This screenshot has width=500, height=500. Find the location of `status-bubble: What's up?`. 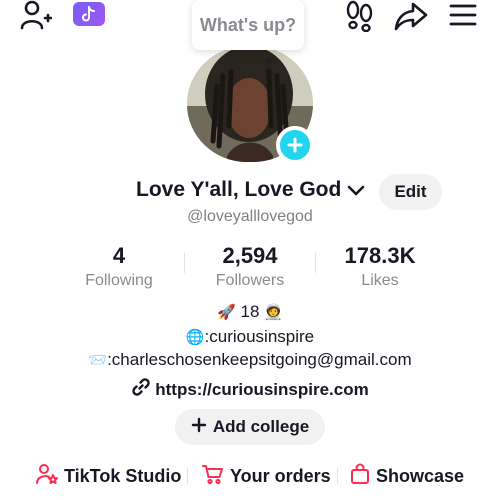

status-bubble: What's up? is located at coordinates (248, 25).